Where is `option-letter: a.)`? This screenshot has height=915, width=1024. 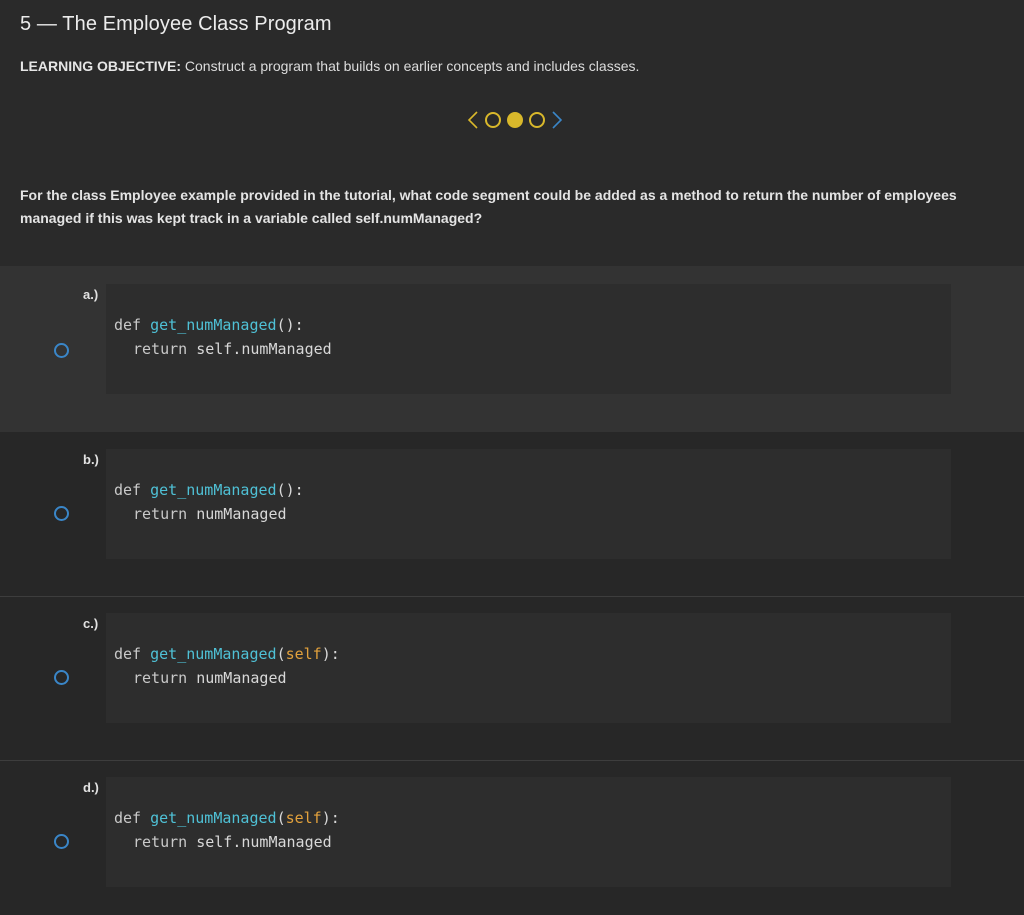 option-letter: a.) is located at coordinates (91, 294).